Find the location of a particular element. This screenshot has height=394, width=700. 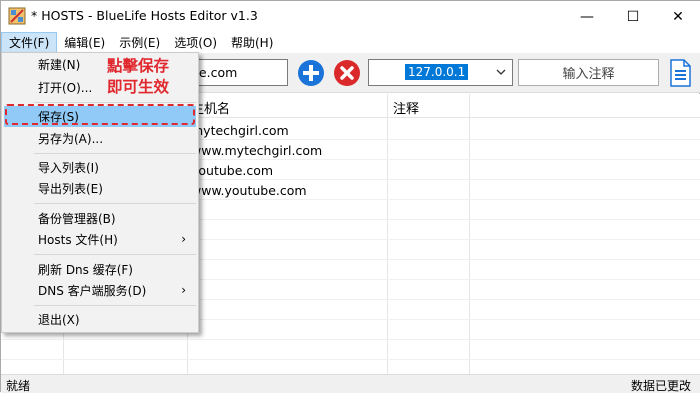

menu-examples: 示例(E) is located at coordinates (139, 42).